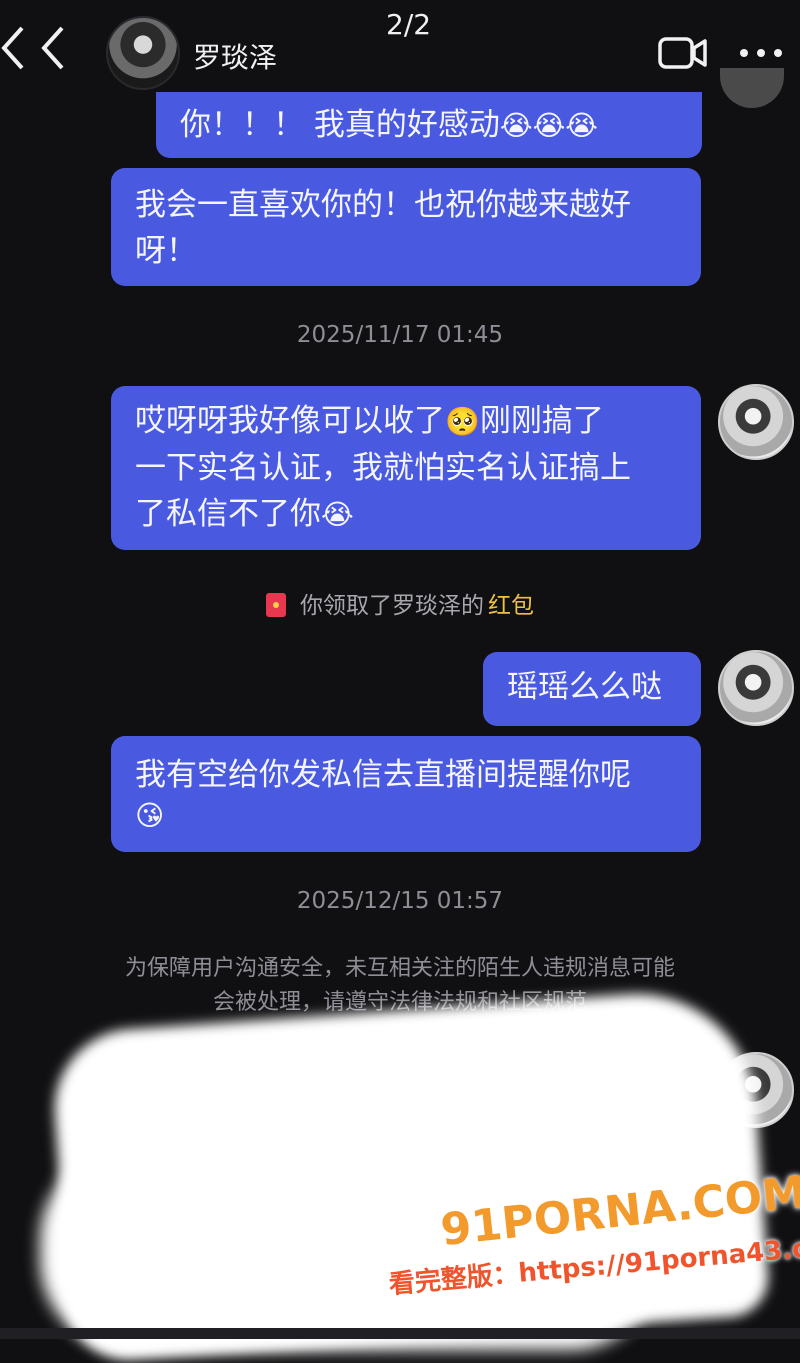 This screenshot has height=1363, width=800. I want to click on message-bubble: 哎呀呀我好像可以收了🥺刚刚搞了 一下实名认证，我就怕实名认证搞上 了私信不了你😭, so click(406, 468).